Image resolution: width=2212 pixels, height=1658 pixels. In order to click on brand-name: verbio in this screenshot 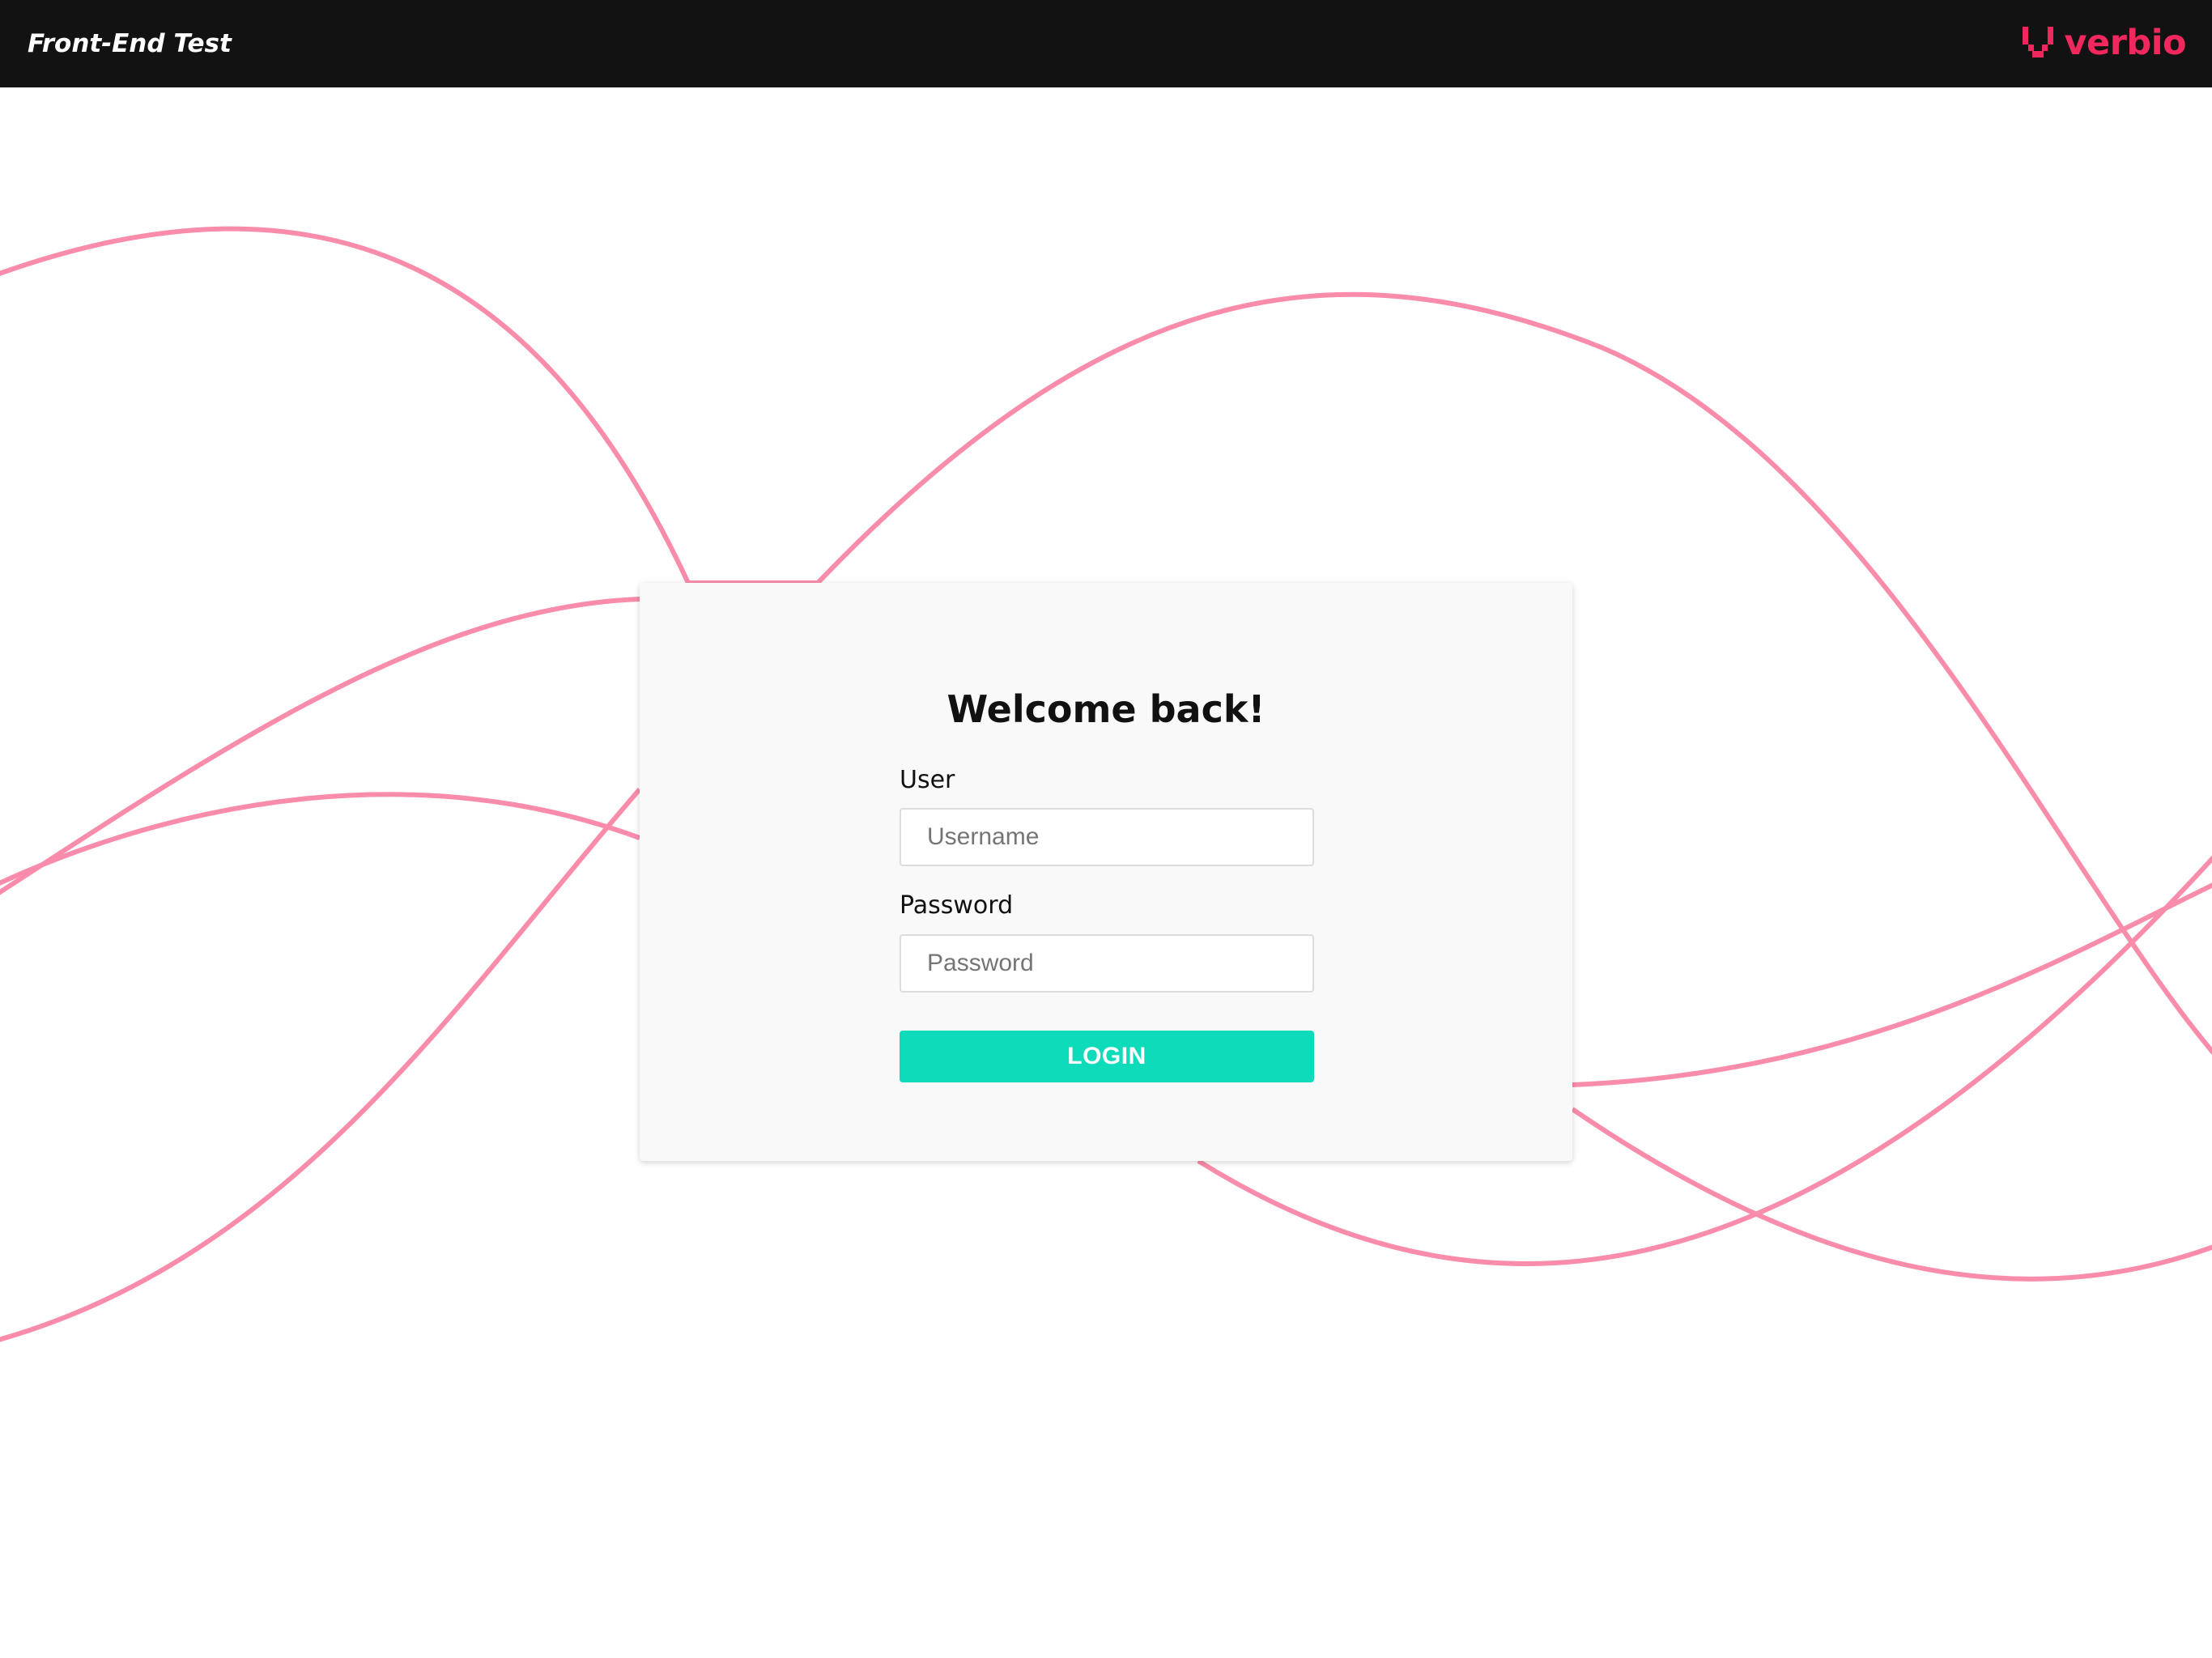, I will do `click(2126, 43)`.